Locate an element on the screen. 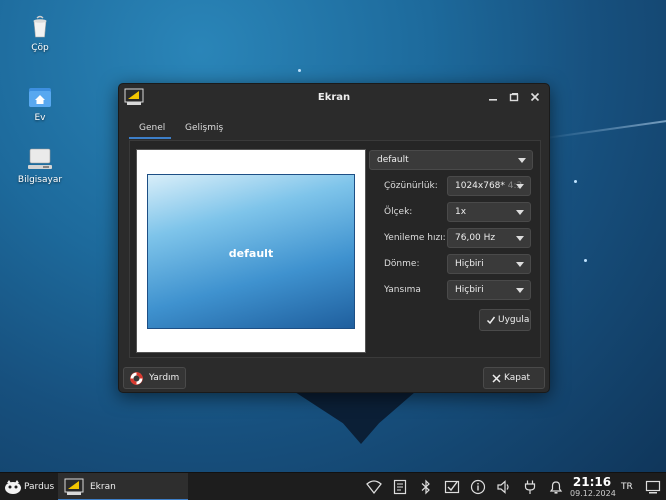 This screenshot has width=666, height=500. desktop-icon-trash: Çöp is located at coordinates (40, 33).